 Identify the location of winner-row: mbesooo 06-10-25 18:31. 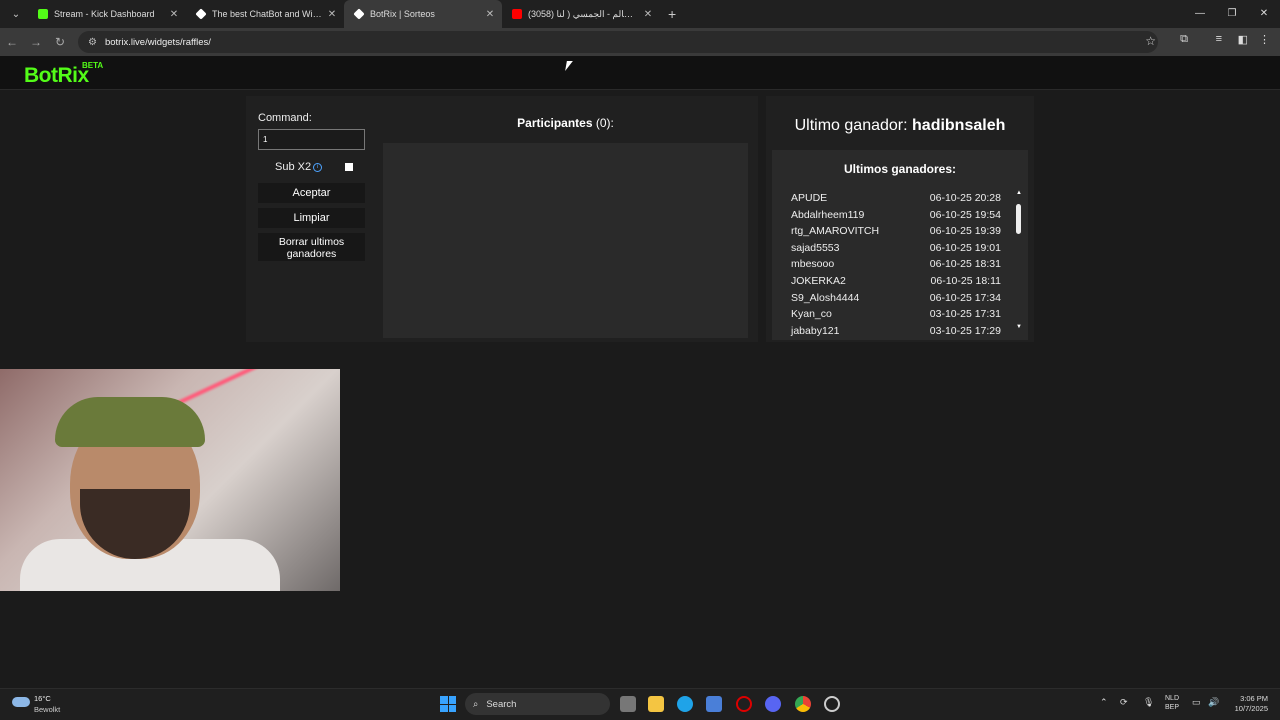
(896, 266).